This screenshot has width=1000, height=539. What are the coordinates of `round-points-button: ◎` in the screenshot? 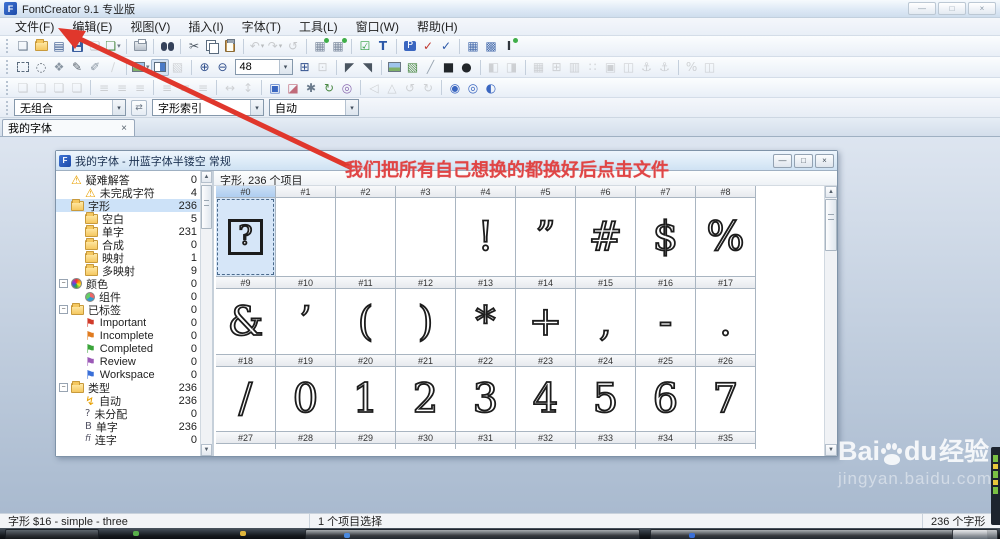 It's located at (347, 87).